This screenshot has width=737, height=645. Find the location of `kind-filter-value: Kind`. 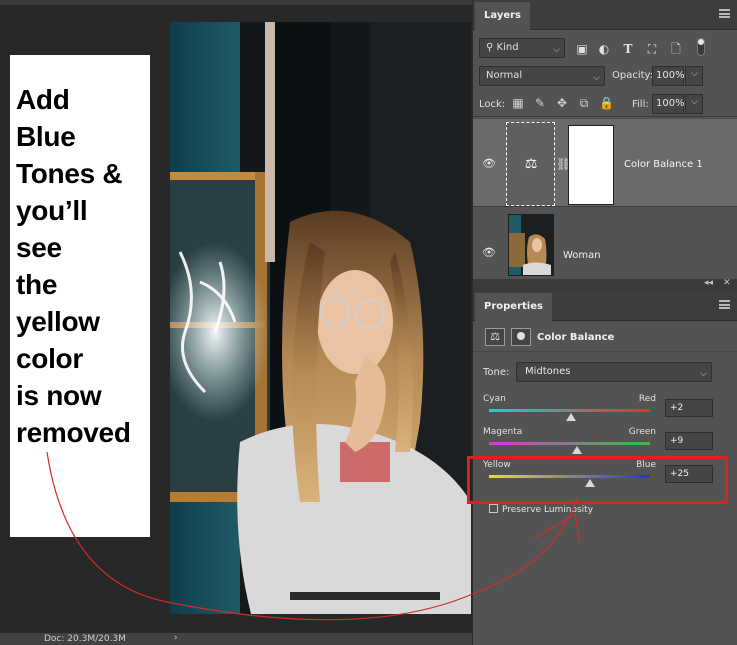

kind-filter-value: Kind is located at coordinates (507, 47).